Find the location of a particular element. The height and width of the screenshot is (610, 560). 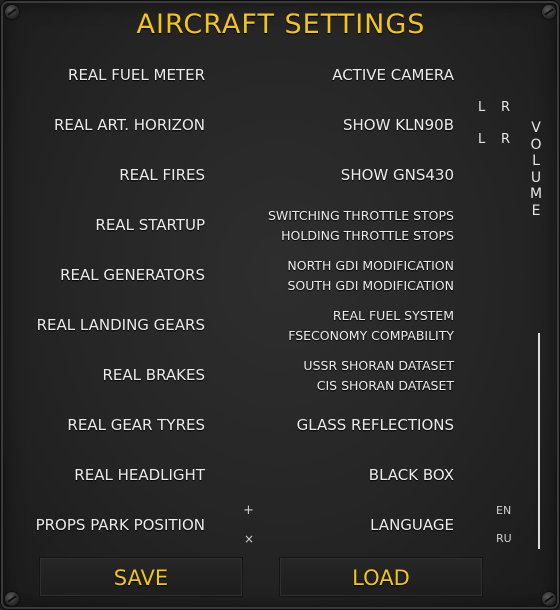

volume-label: VOLUME is located at coordinates (536, 169).